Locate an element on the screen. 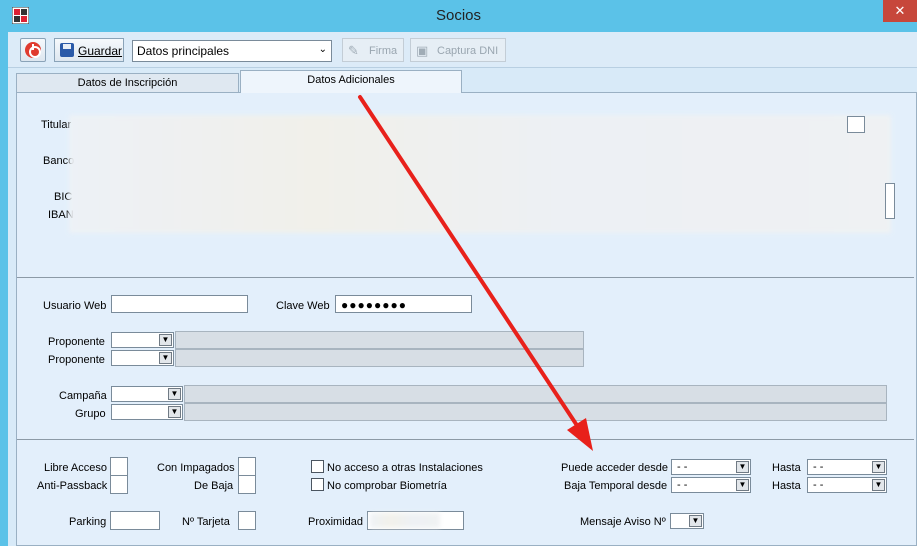  tab-datos-inscripcion: Datos de Inscripción is located at coordinates (127, 83).